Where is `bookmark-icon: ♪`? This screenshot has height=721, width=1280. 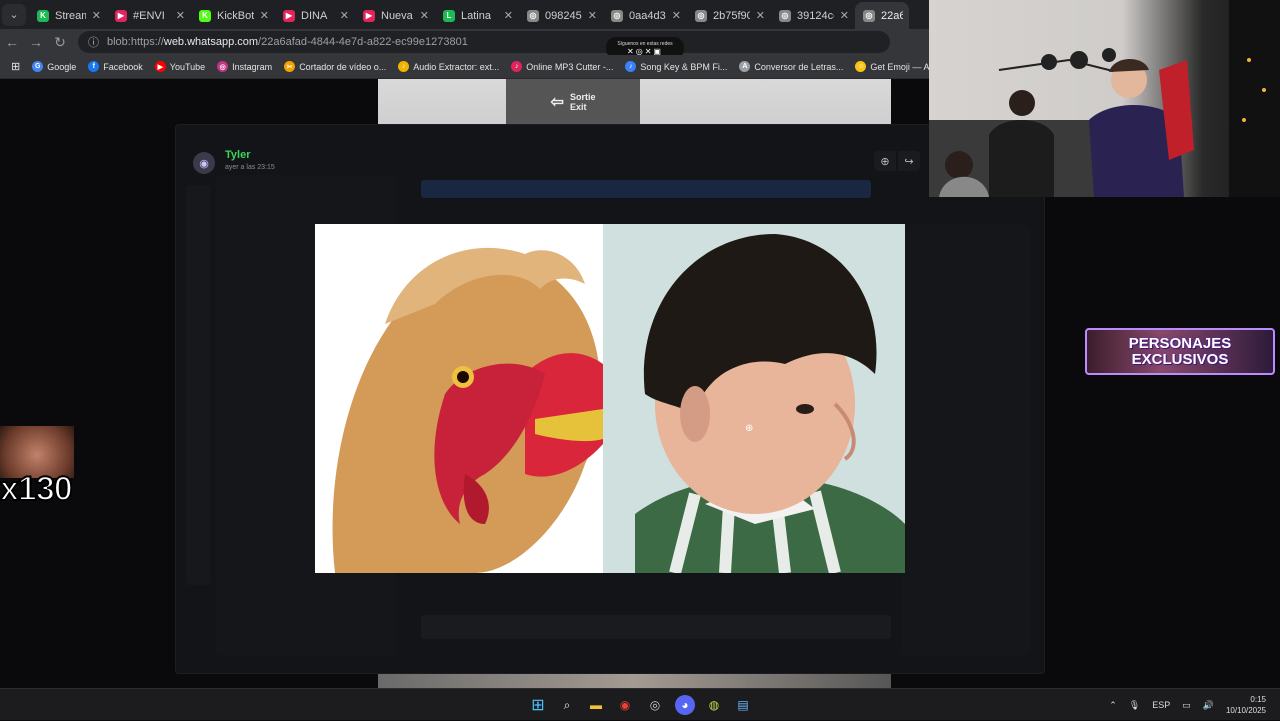
bookmark-icon: ♪ is located at coordinates (631, 66).